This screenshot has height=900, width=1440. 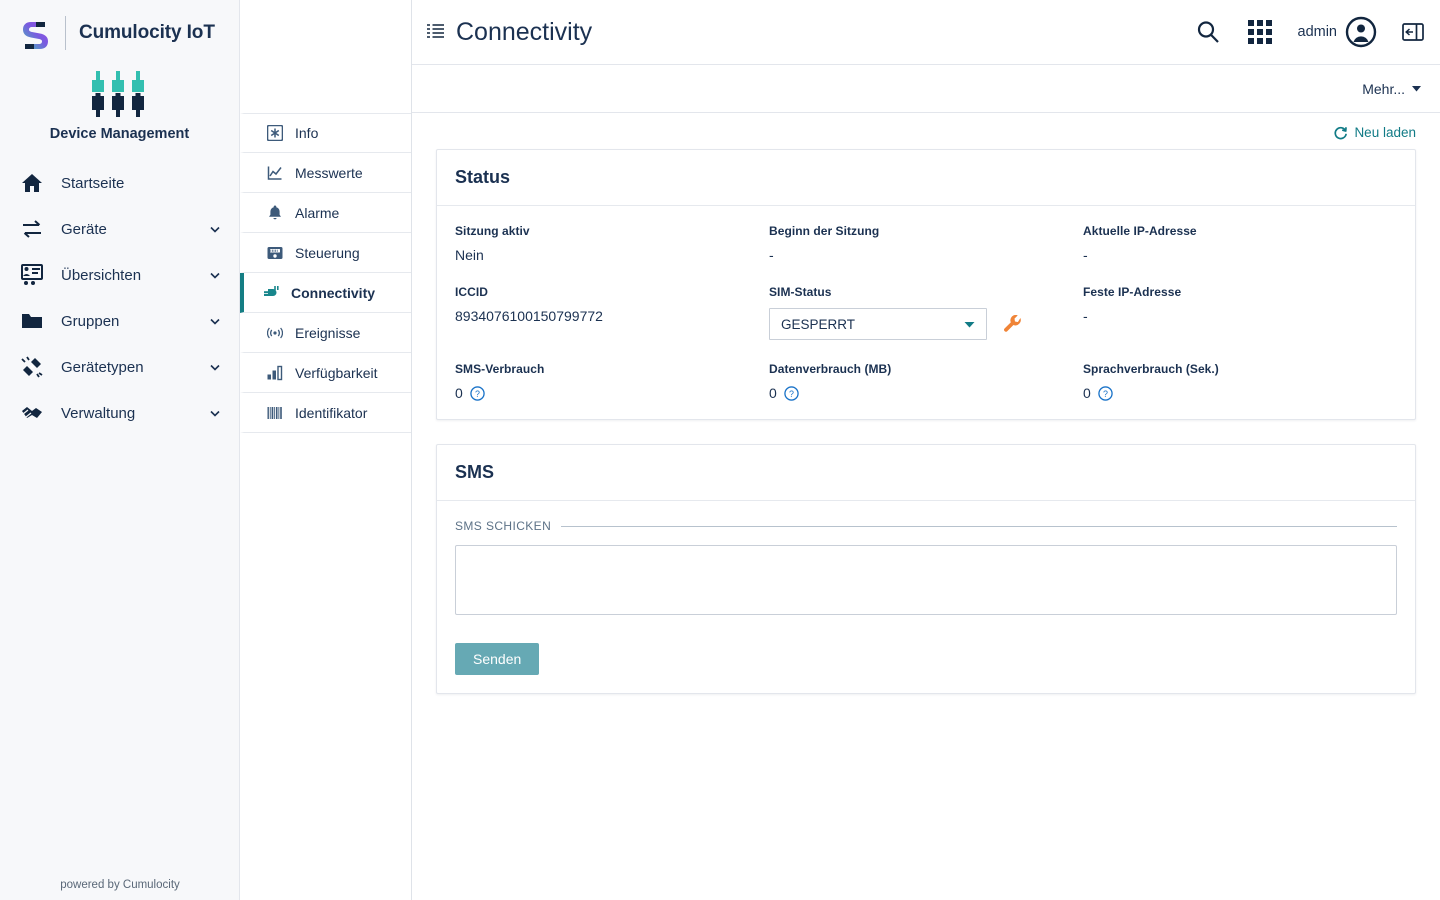 What do you see at coordinates (1413, 32) in the screenshot?
I see `right-panel-toggle-icon` at bounding box center [1413, 32].